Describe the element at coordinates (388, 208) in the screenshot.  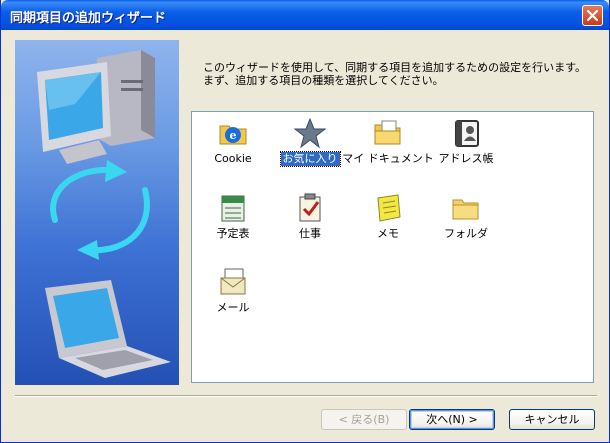
I see `notes-icon` at that location.